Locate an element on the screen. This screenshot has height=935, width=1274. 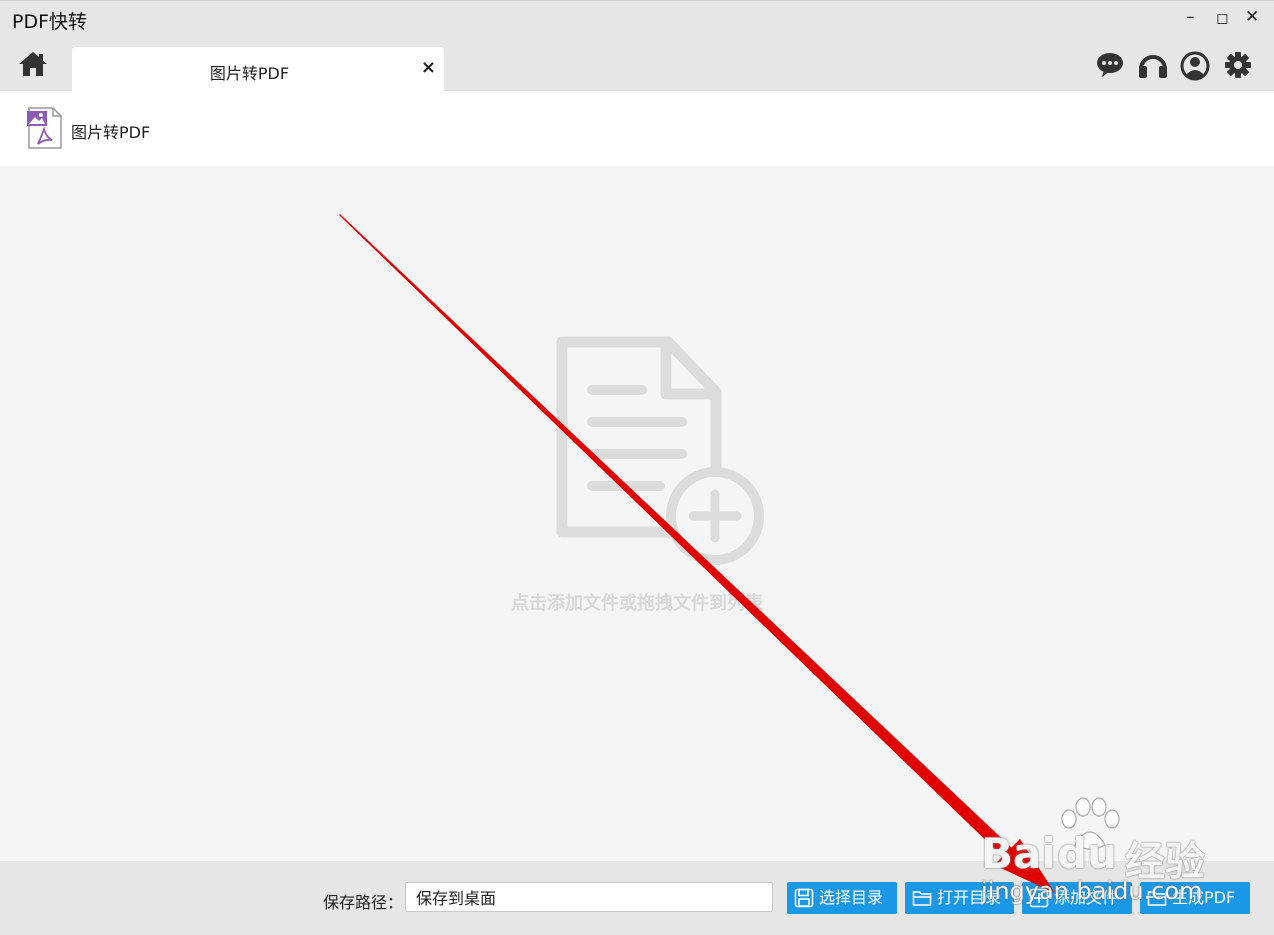
headphones-icon is located at coordinates (1153, 66).